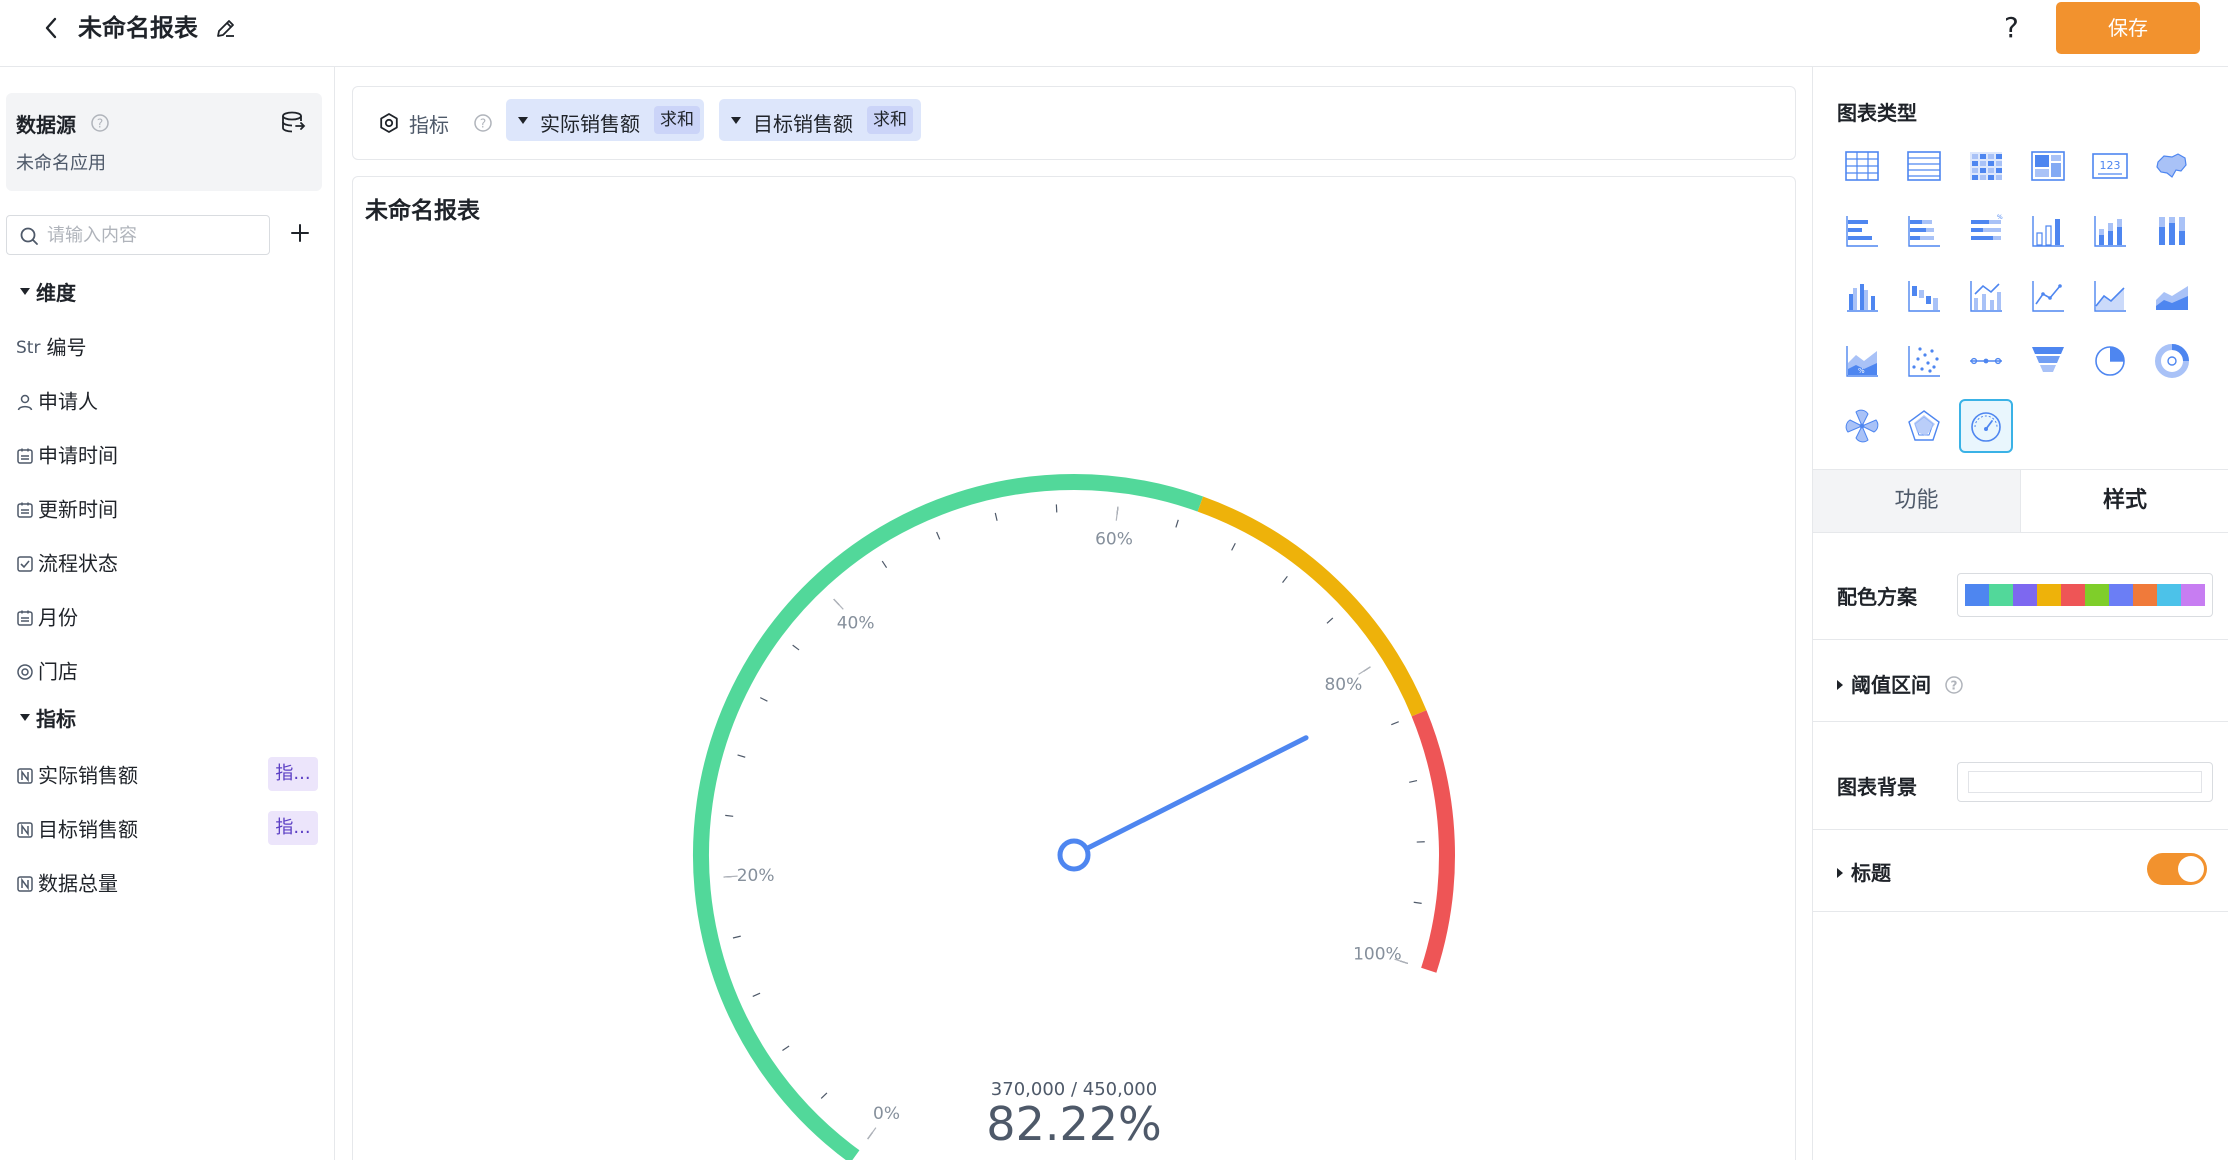 The image size is (2228, 1160). I want to click on database-switch-icon, so click(293, 122).